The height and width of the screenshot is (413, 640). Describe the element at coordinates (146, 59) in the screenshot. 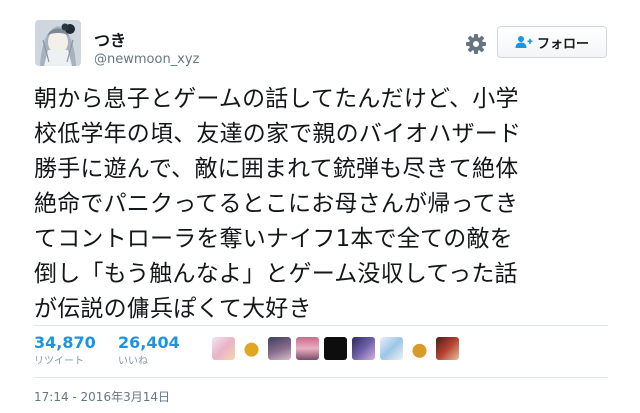

I see `author-screen-name: @newmoon_xyz` at that location.